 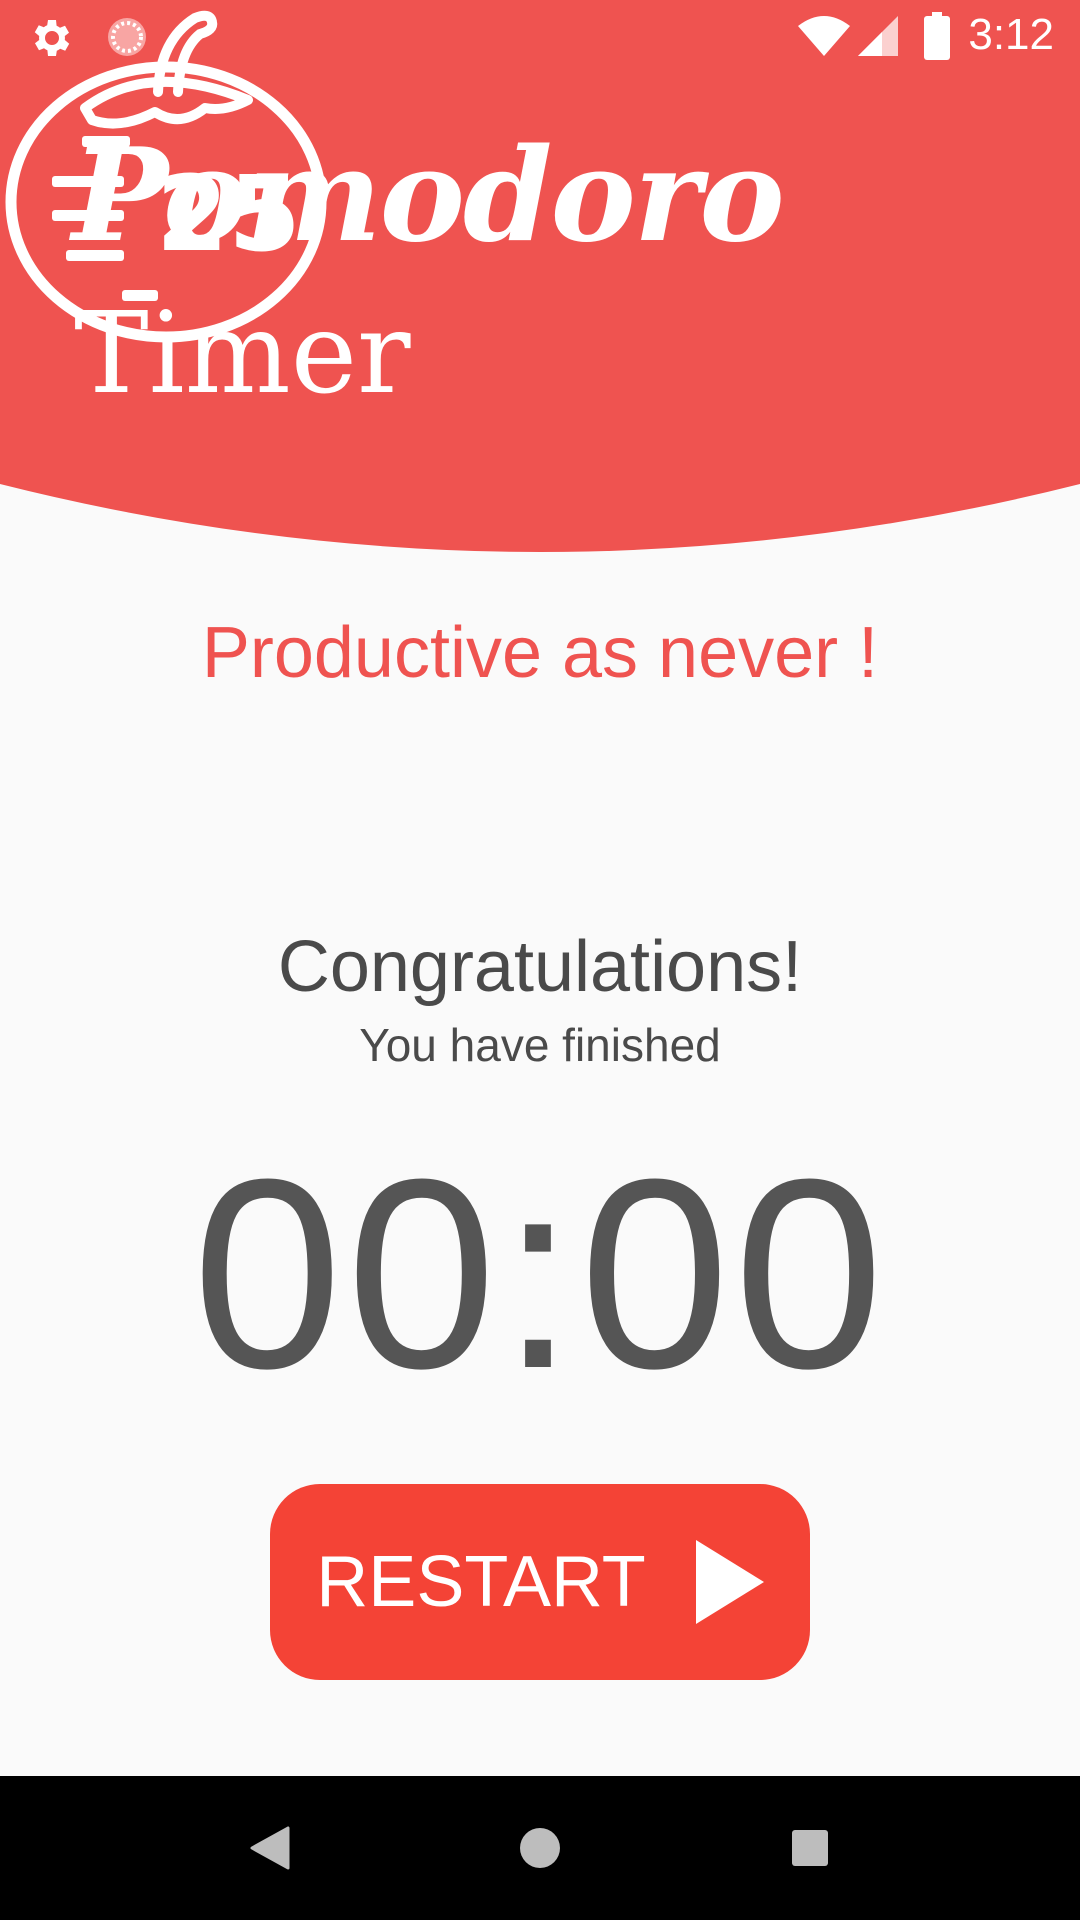 I want to click on wifi-icon, so click(x=824, y=36).